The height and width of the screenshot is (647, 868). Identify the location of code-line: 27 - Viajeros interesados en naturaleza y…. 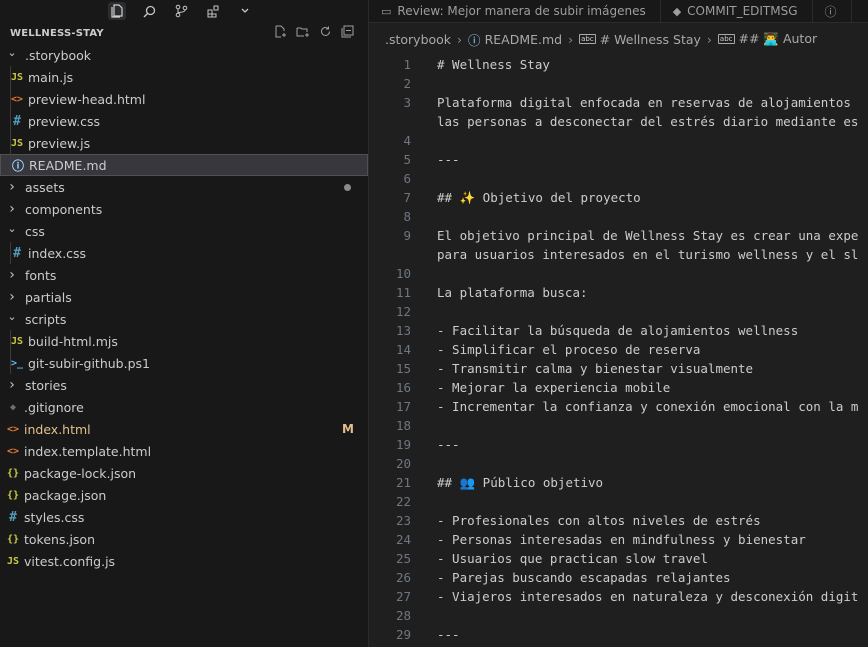
(618, 596).